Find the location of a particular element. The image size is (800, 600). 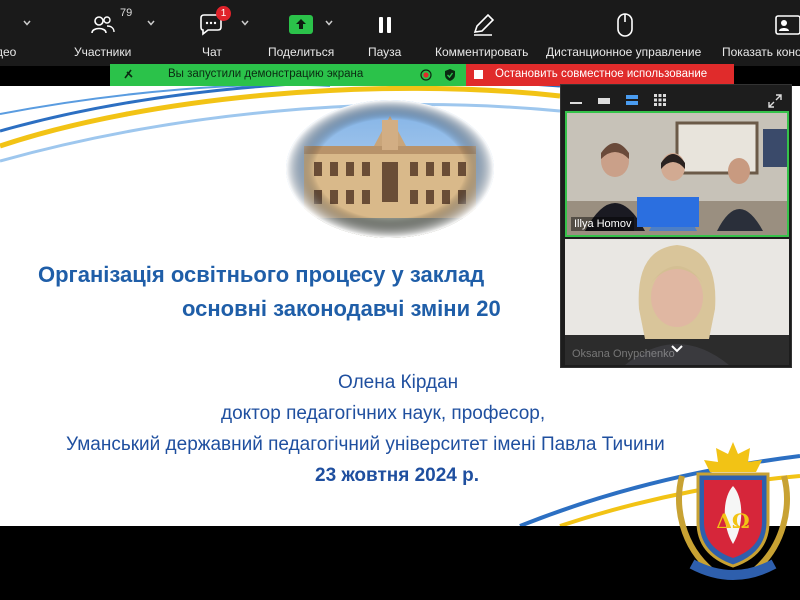

participants-icon is located at coordinates (103, 25).